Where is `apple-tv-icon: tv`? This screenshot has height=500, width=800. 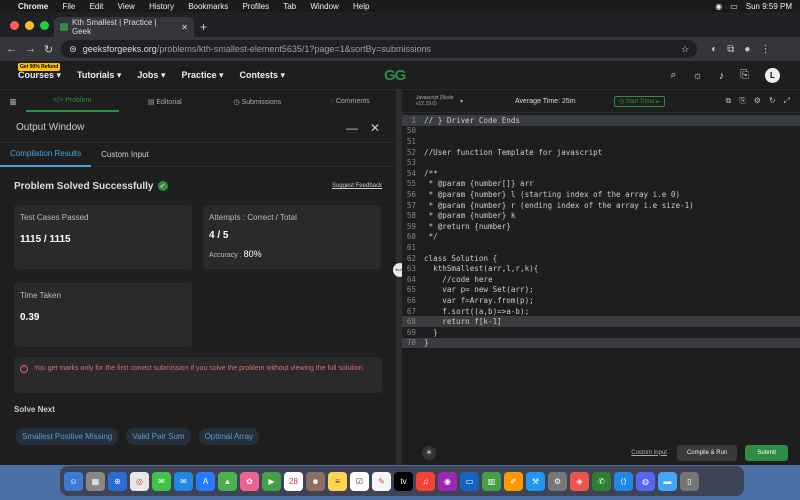
apple-tv-icon: tv is located at coordinates (403, 481).